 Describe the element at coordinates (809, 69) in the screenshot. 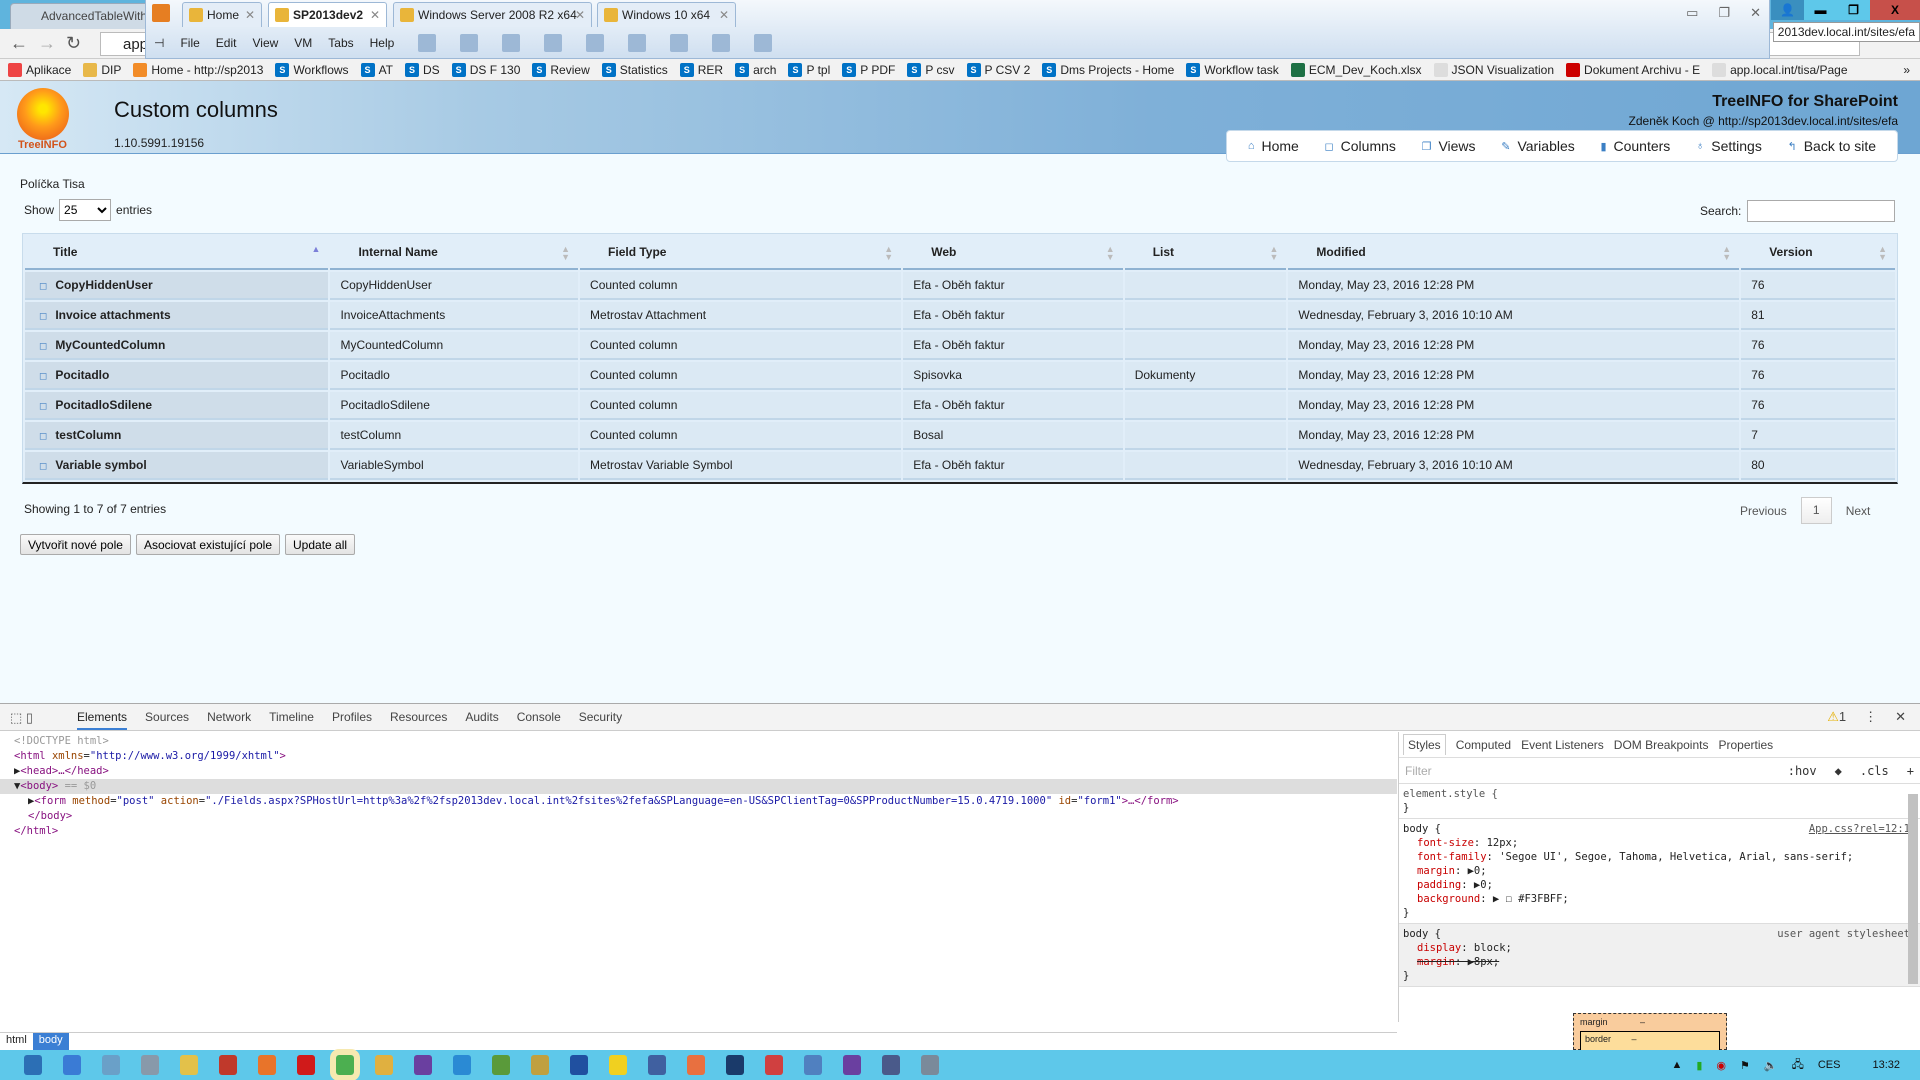

I see `bookmark-item: SP tpl` at that location.